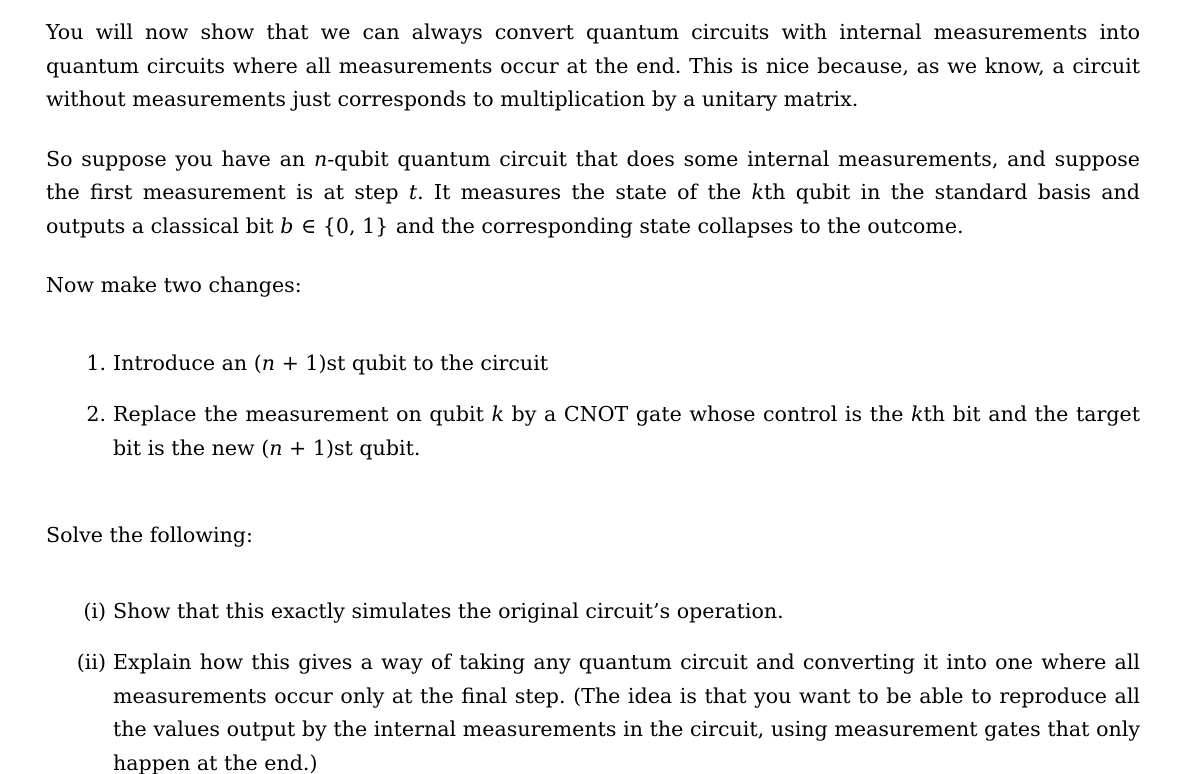  Describe the element at coordinates (96, 362) in the screenshot. I see `list-item-marker: 1.` at that location.